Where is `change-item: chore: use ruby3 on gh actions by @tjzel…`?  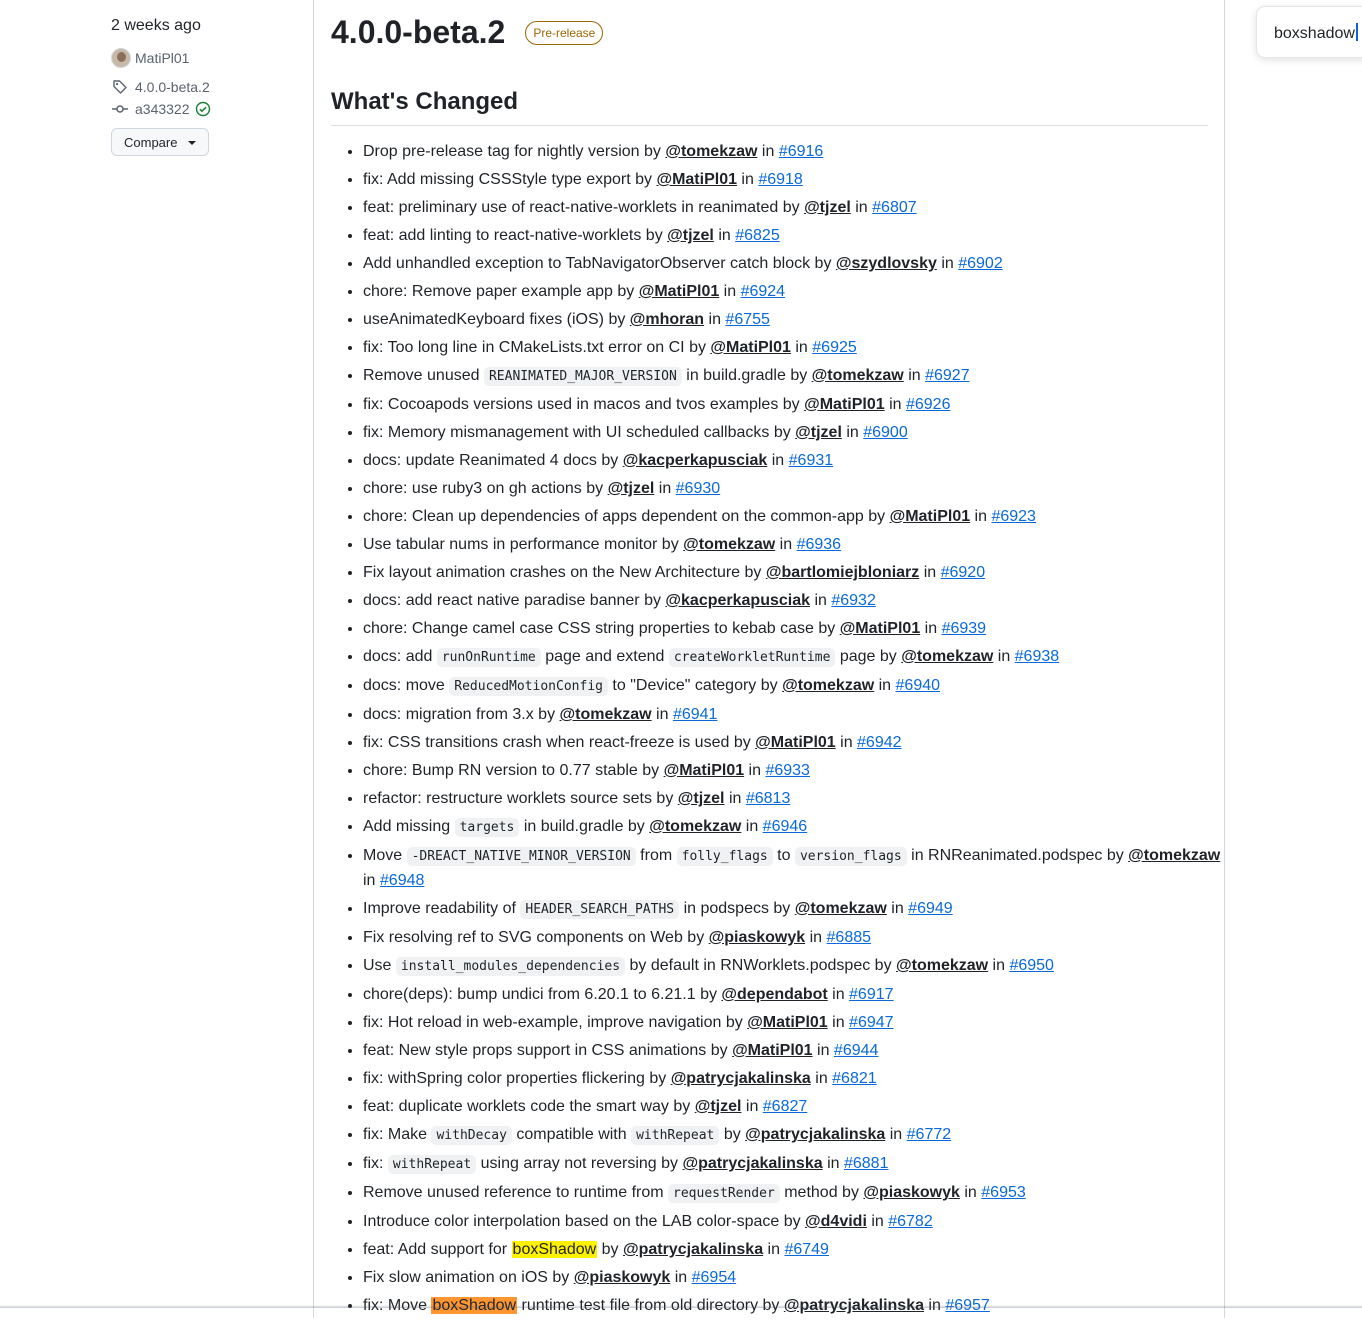
change-item: chore: use ruby3 on gh actions by @tjzel… is located at coordinates (793, 489).